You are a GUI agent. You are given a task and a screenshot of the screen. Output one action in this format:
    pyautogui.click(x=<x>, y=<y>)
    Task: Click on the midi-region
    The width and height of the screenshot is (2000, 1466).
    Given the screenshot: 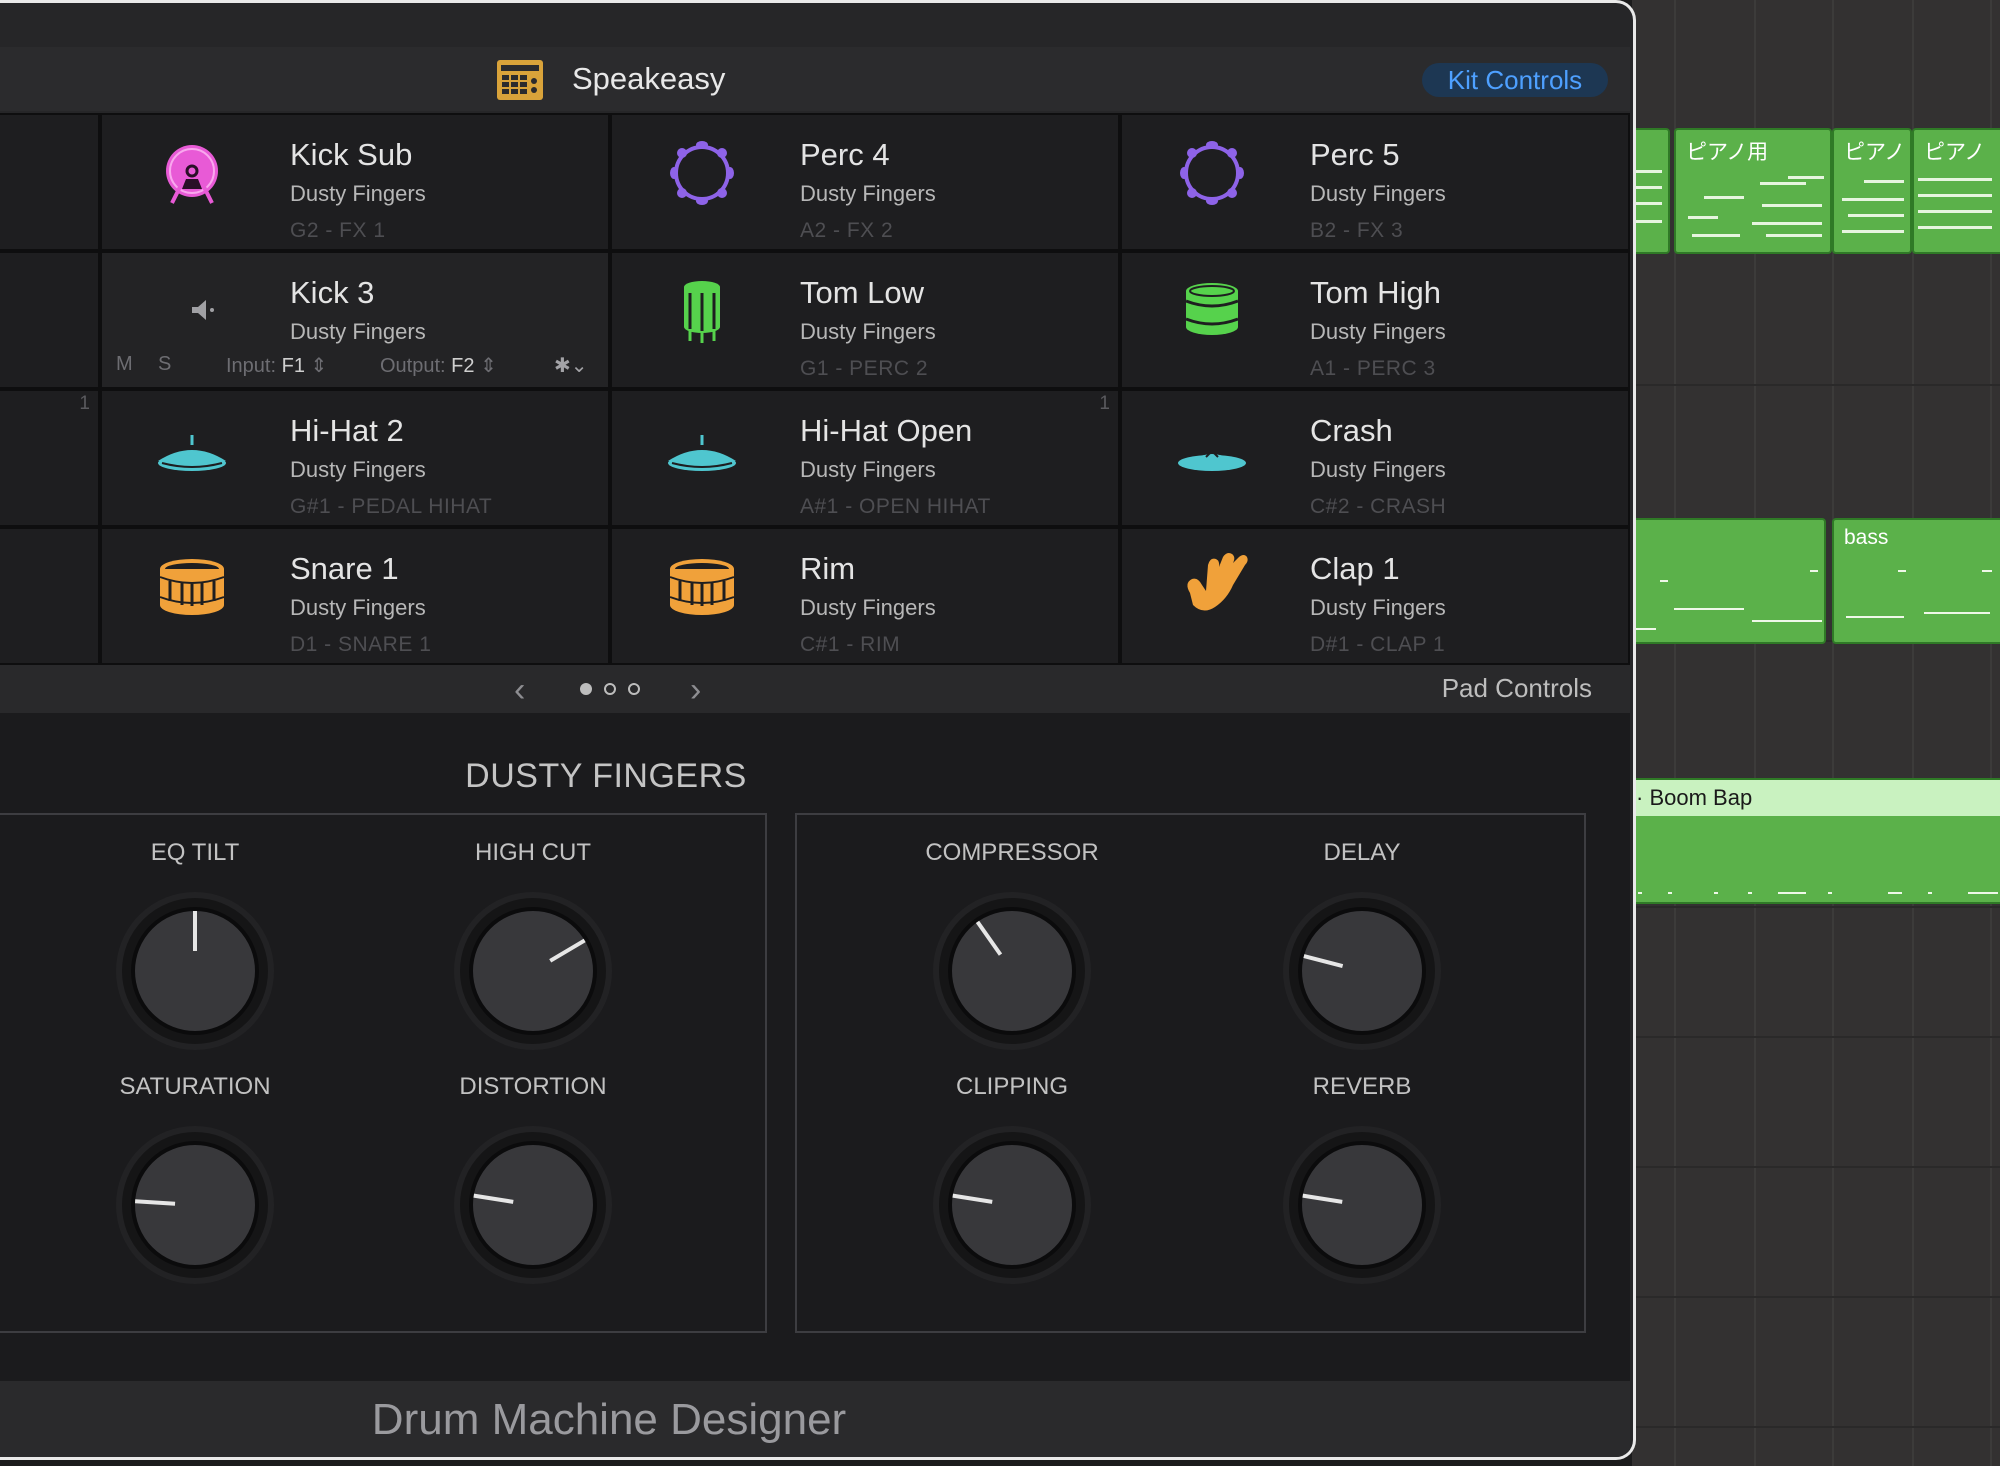 What is the action you would take?
    pyautogui.click(x=1726, y=581)
    